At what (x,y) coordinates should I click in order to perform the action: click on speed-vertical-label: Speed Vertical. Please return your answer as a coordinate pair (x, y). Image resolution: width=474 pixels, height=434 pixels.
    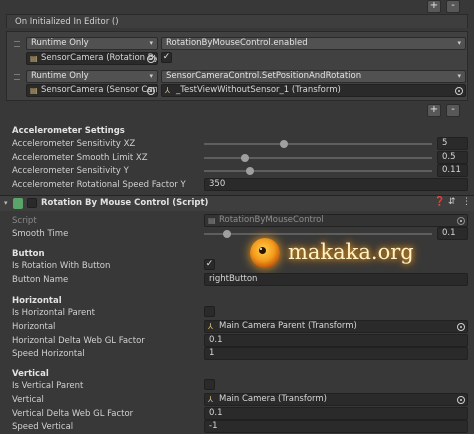
    Looking at the image, I should click on (43, 427).